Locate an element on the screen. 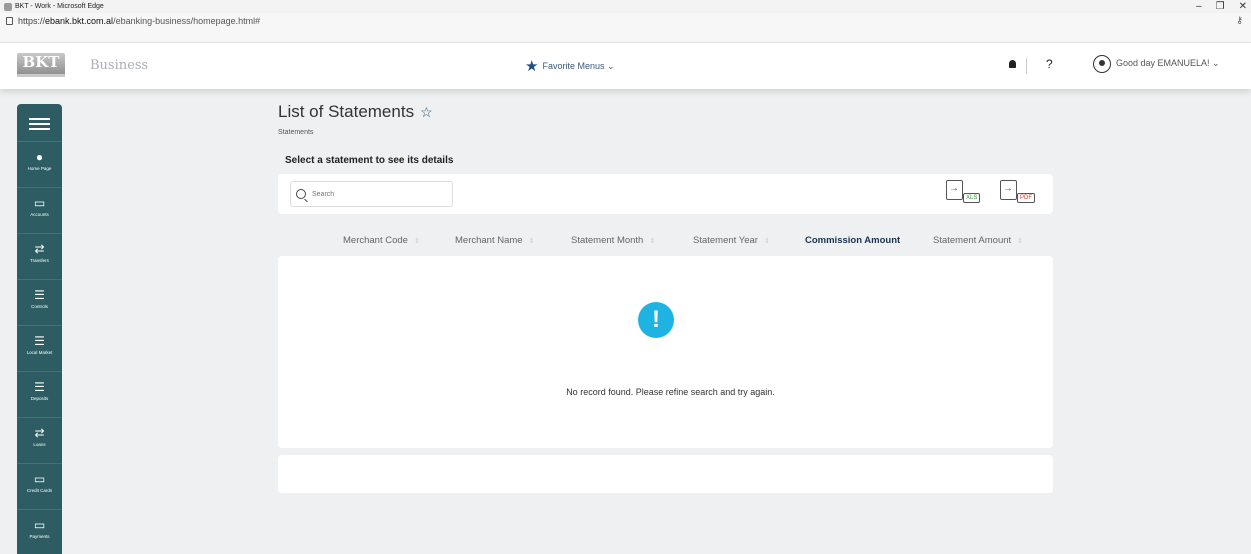 This screenshot has width=1251, height=554. section-subtitle: Select a statement to see its details is located at coordinates (369, 160).